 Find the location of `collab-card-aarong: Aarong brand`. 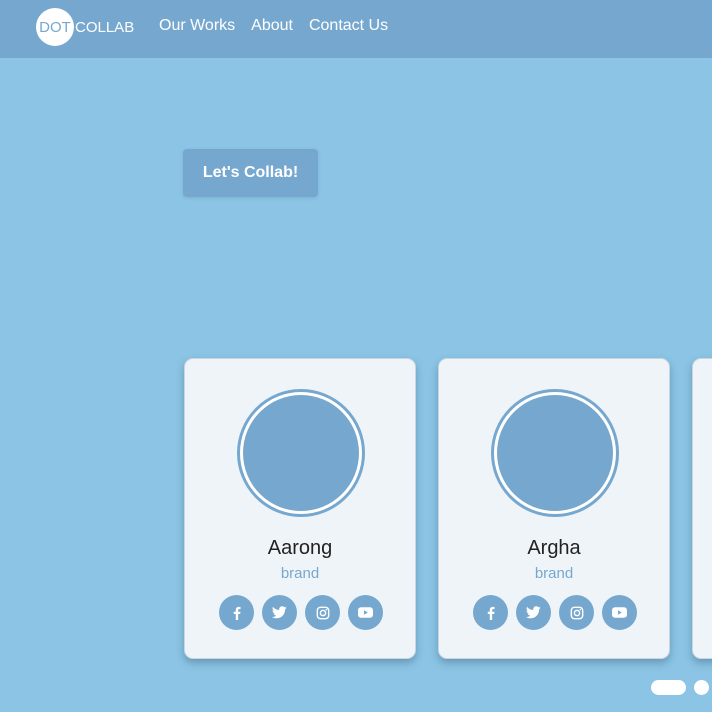

collab-card-aarong: Aarong brand is located at coordinates (300, 508).